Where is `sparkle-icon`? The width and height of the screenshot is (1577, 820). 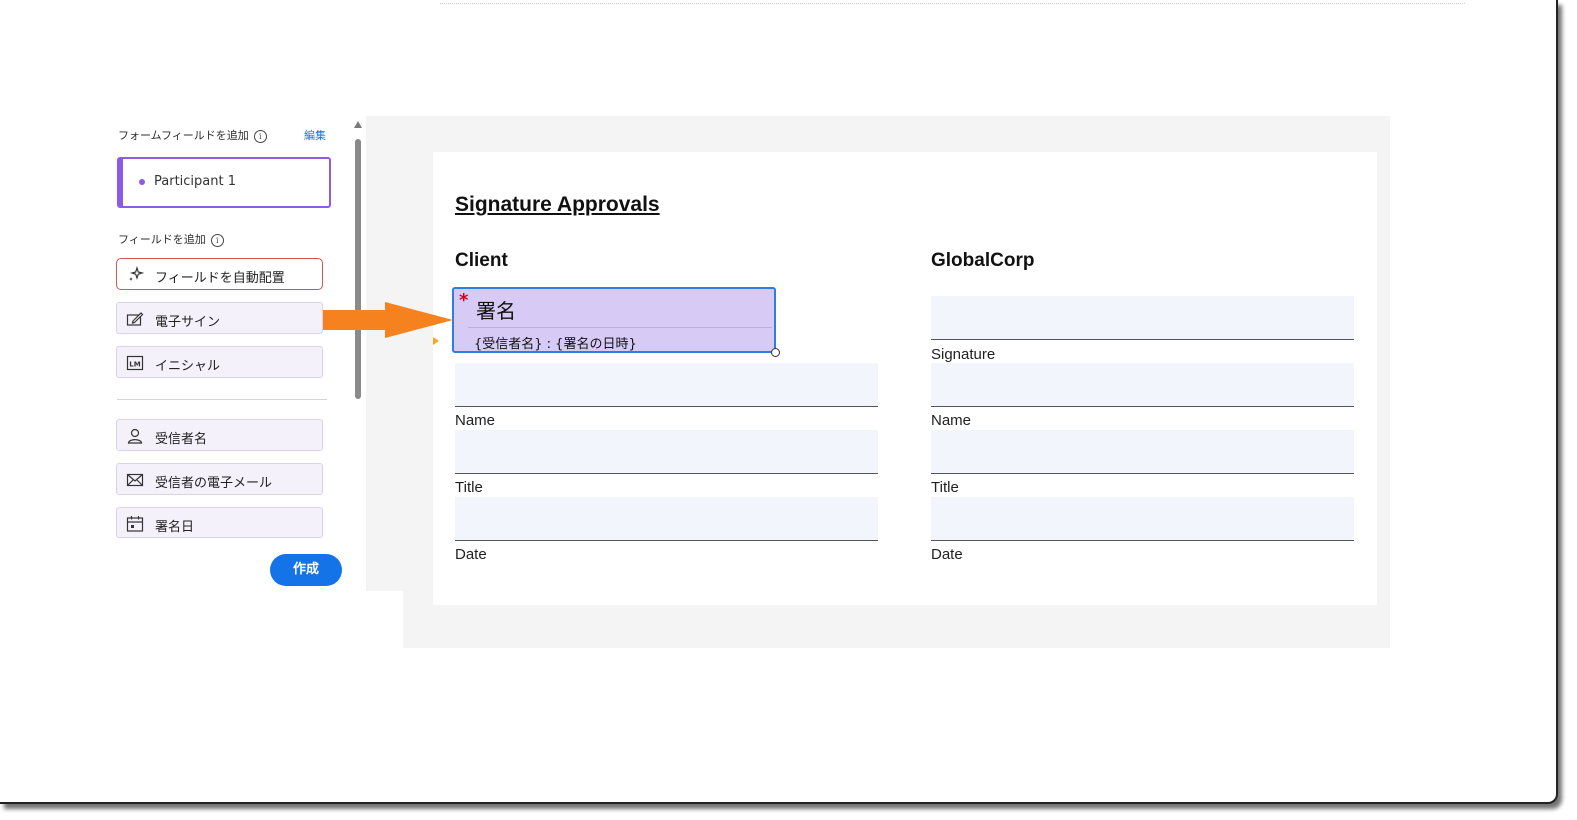
sparkle-icon is located at coordinates (136, 273).